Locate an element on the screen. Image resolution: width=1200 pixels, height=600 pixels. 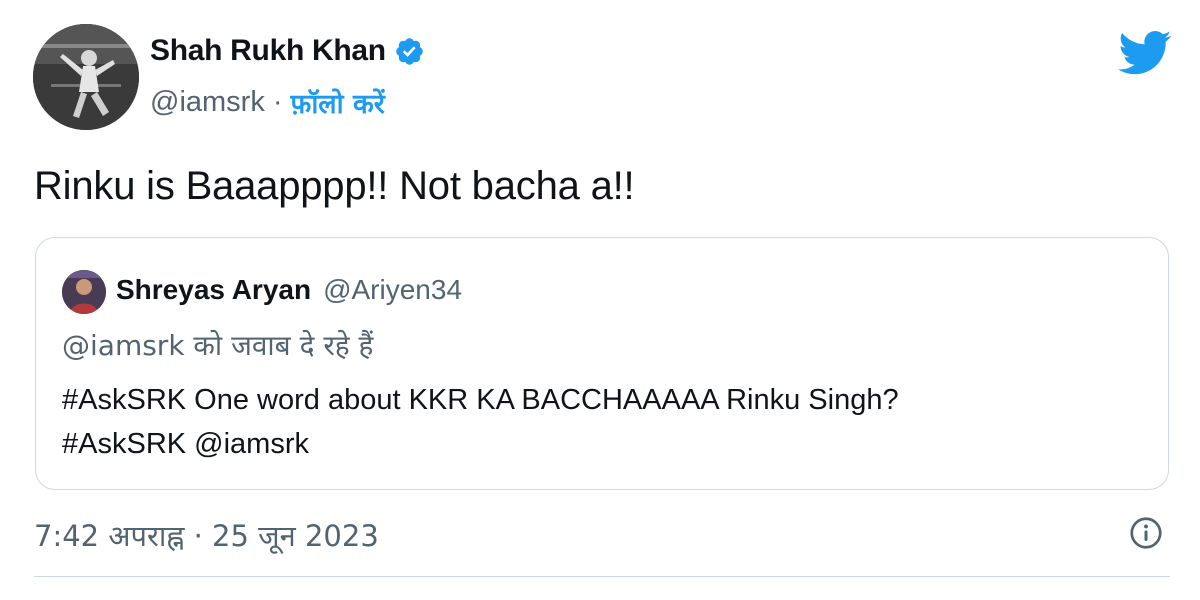
tweet-timestamp: 7:42 अपराह्न · 25 जून 2023 is located at coordinates (206, 535).